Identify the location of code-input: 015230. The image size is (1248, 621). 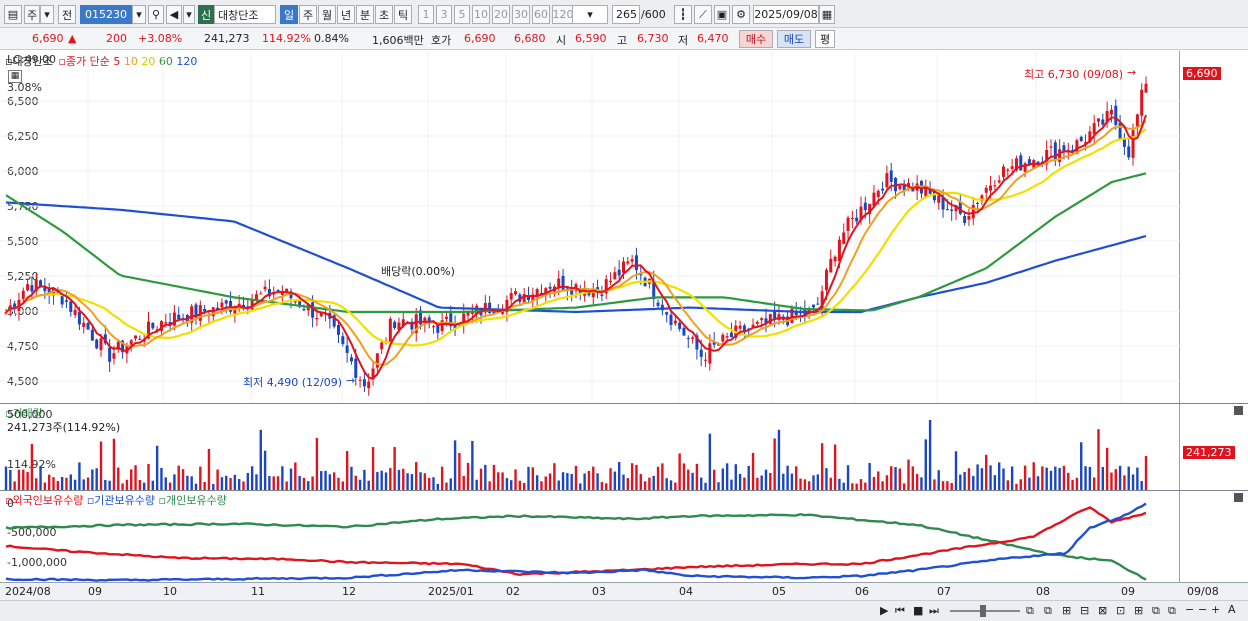
(106, 14).